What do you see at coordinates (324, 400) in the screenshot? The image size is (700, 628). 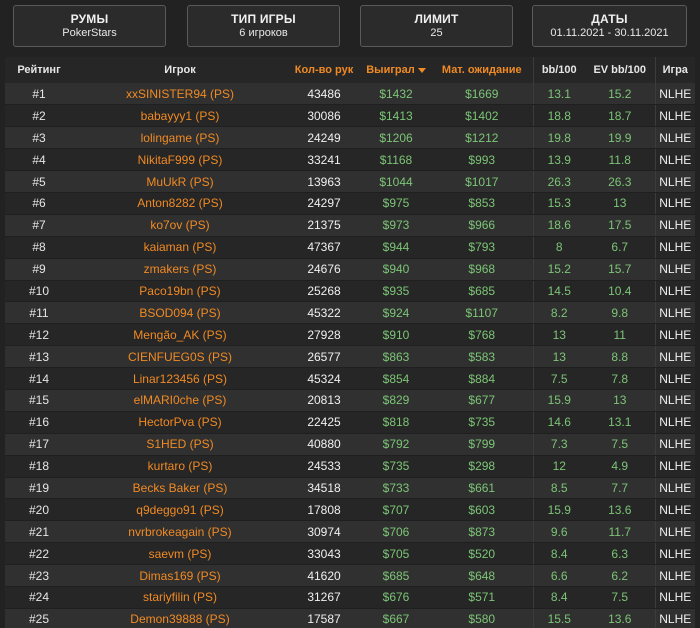 I see `cell-hands: 20813` at bounding box center [324, 400].